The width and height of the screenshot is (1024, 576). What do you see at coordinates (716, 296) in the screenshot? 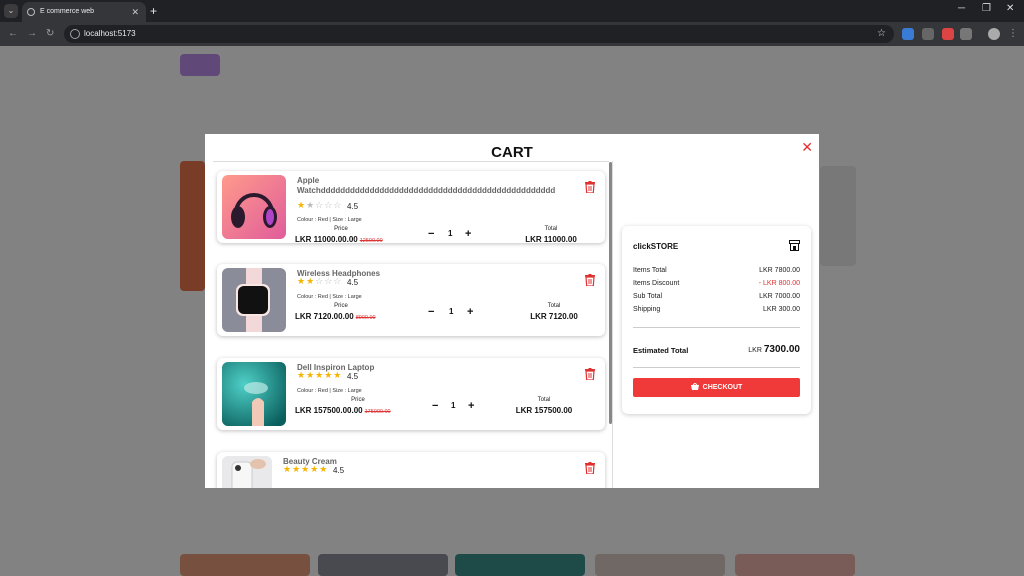
I see `summary-row-subtotal: Sub Total LKR 7000.00` at bounding box center [716, 296].